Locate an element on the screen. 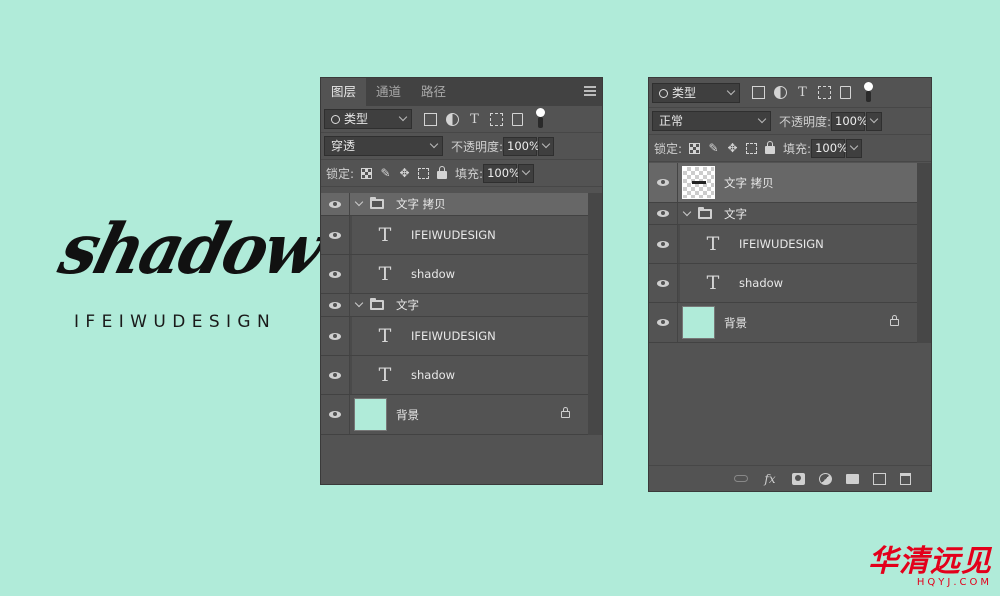 The width and height of the screenshot is (1000, 596). blend-mode-select: 穿透 is located at coordinates (383, 146).